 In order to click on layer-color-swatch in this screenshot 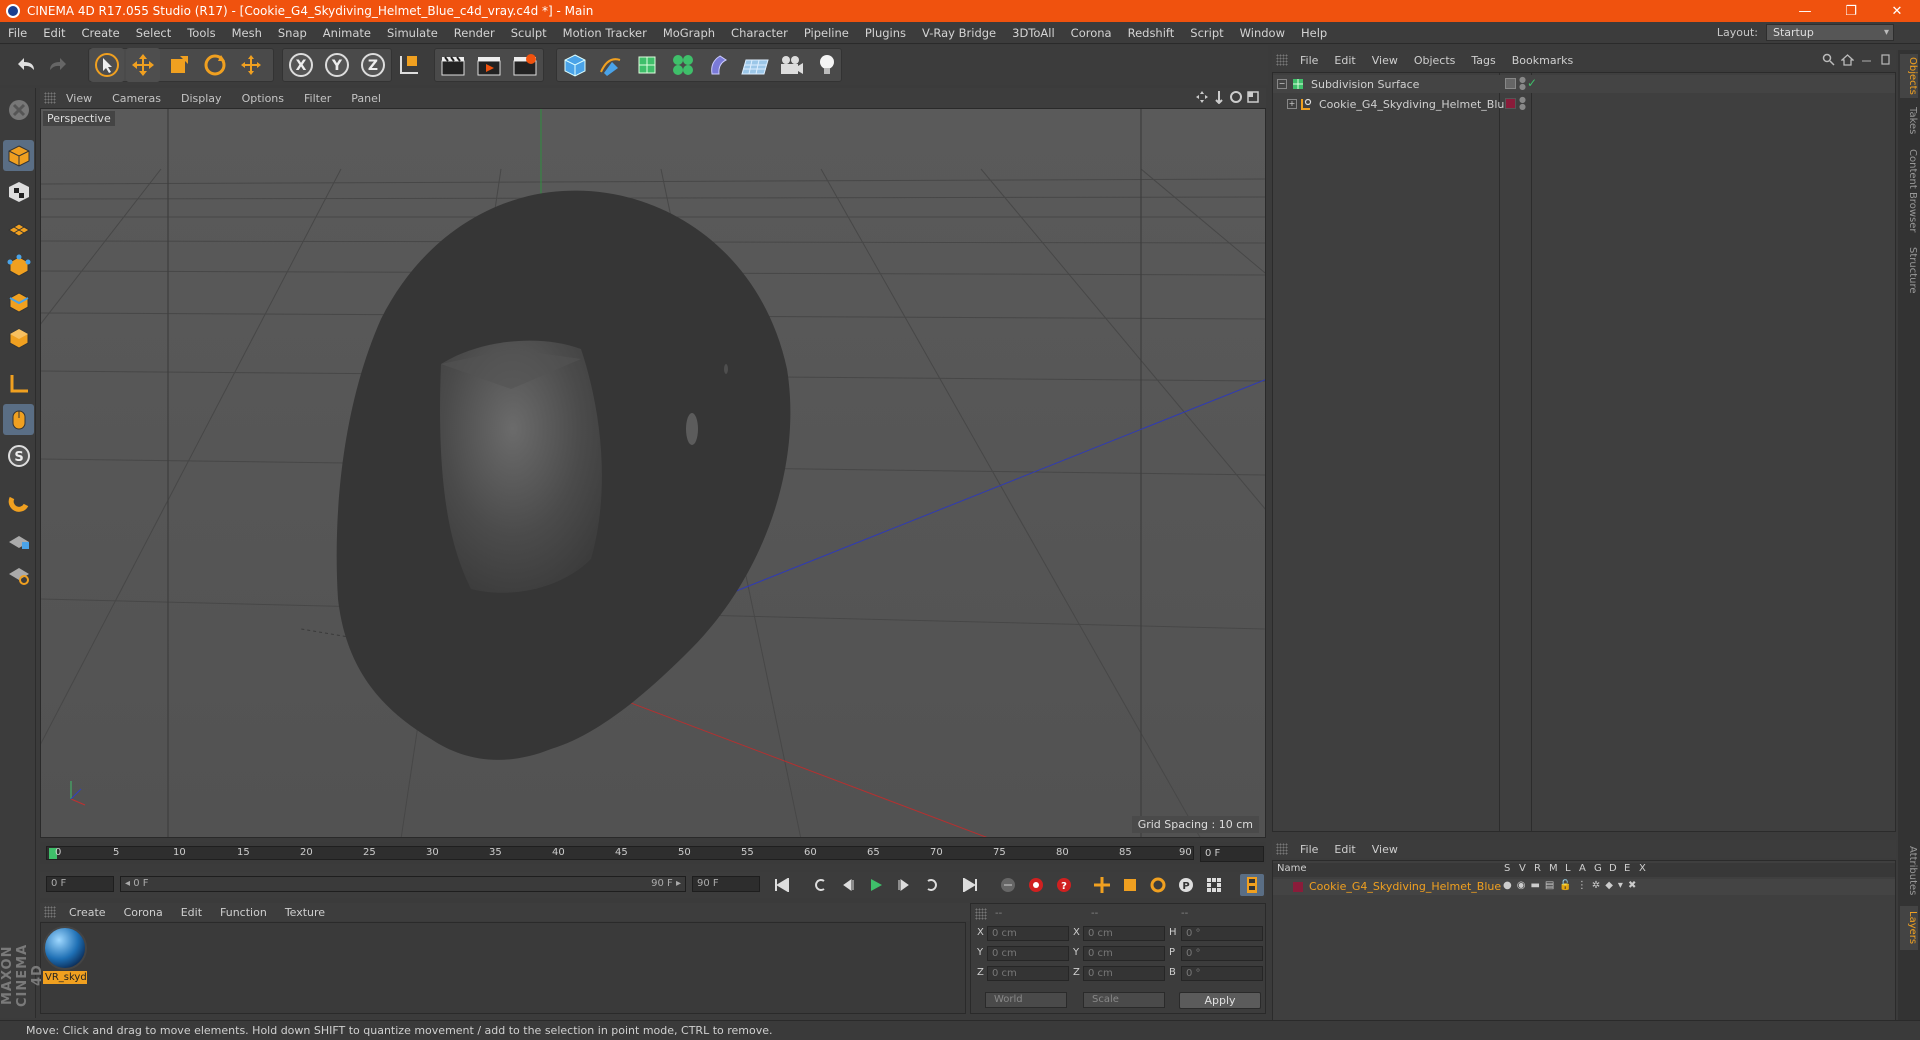, I will do `click(1298, 887)`.